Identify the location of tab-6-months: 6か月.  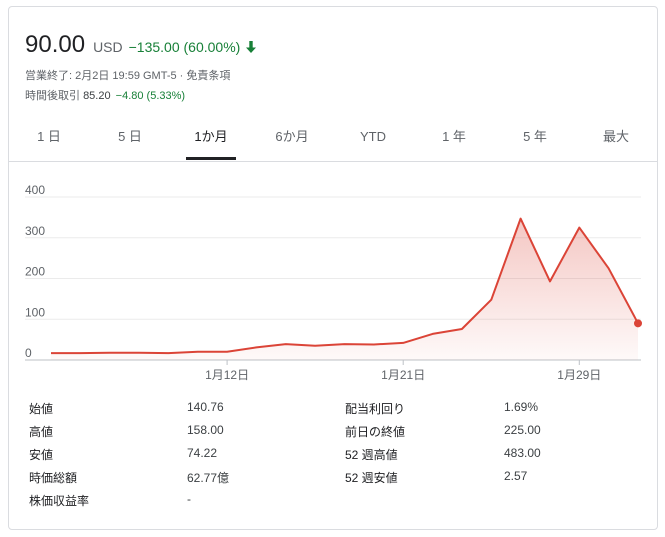
(292, 139).